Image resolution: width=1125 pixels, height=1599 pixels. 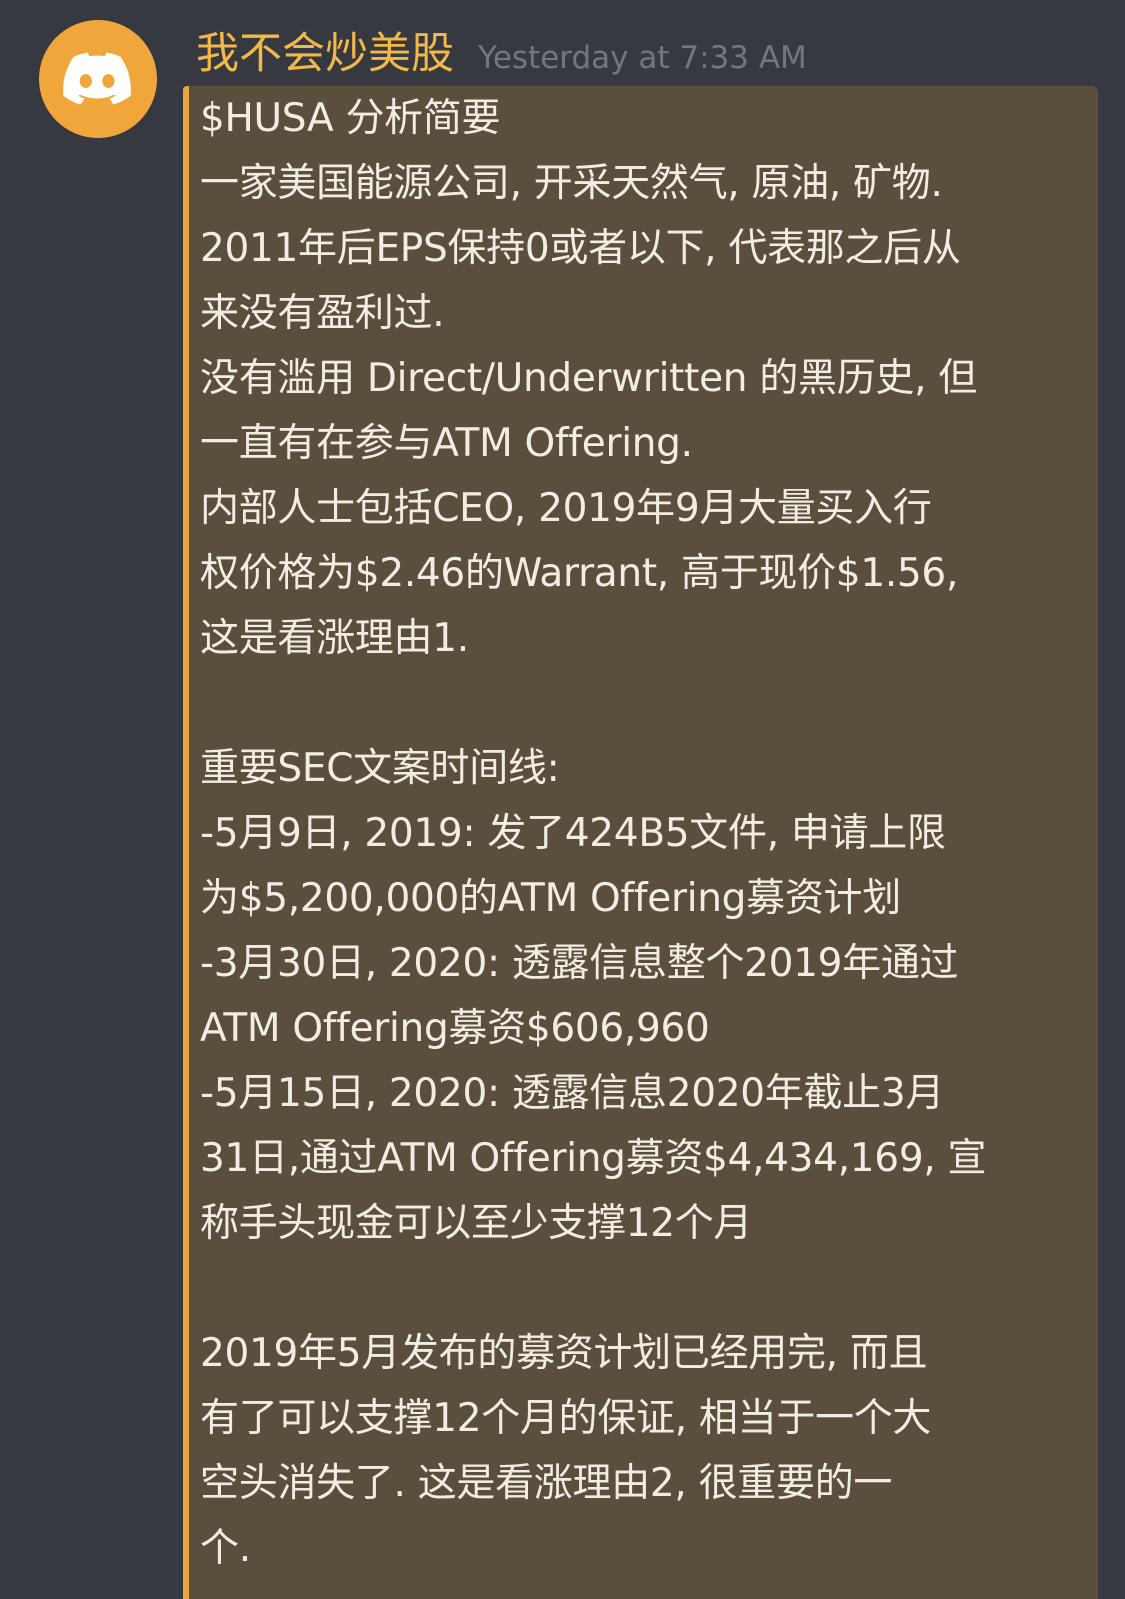 I want to click on message-line: 这是看涨理由1., so click(x=334, y=638).